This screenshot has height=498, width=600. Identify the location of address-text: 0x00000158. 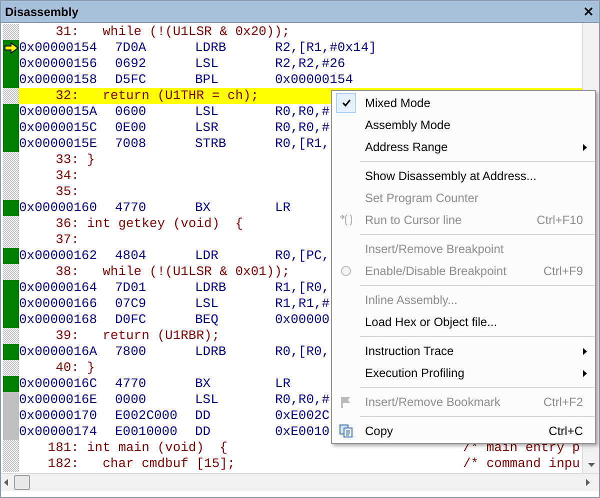
(58, 80).